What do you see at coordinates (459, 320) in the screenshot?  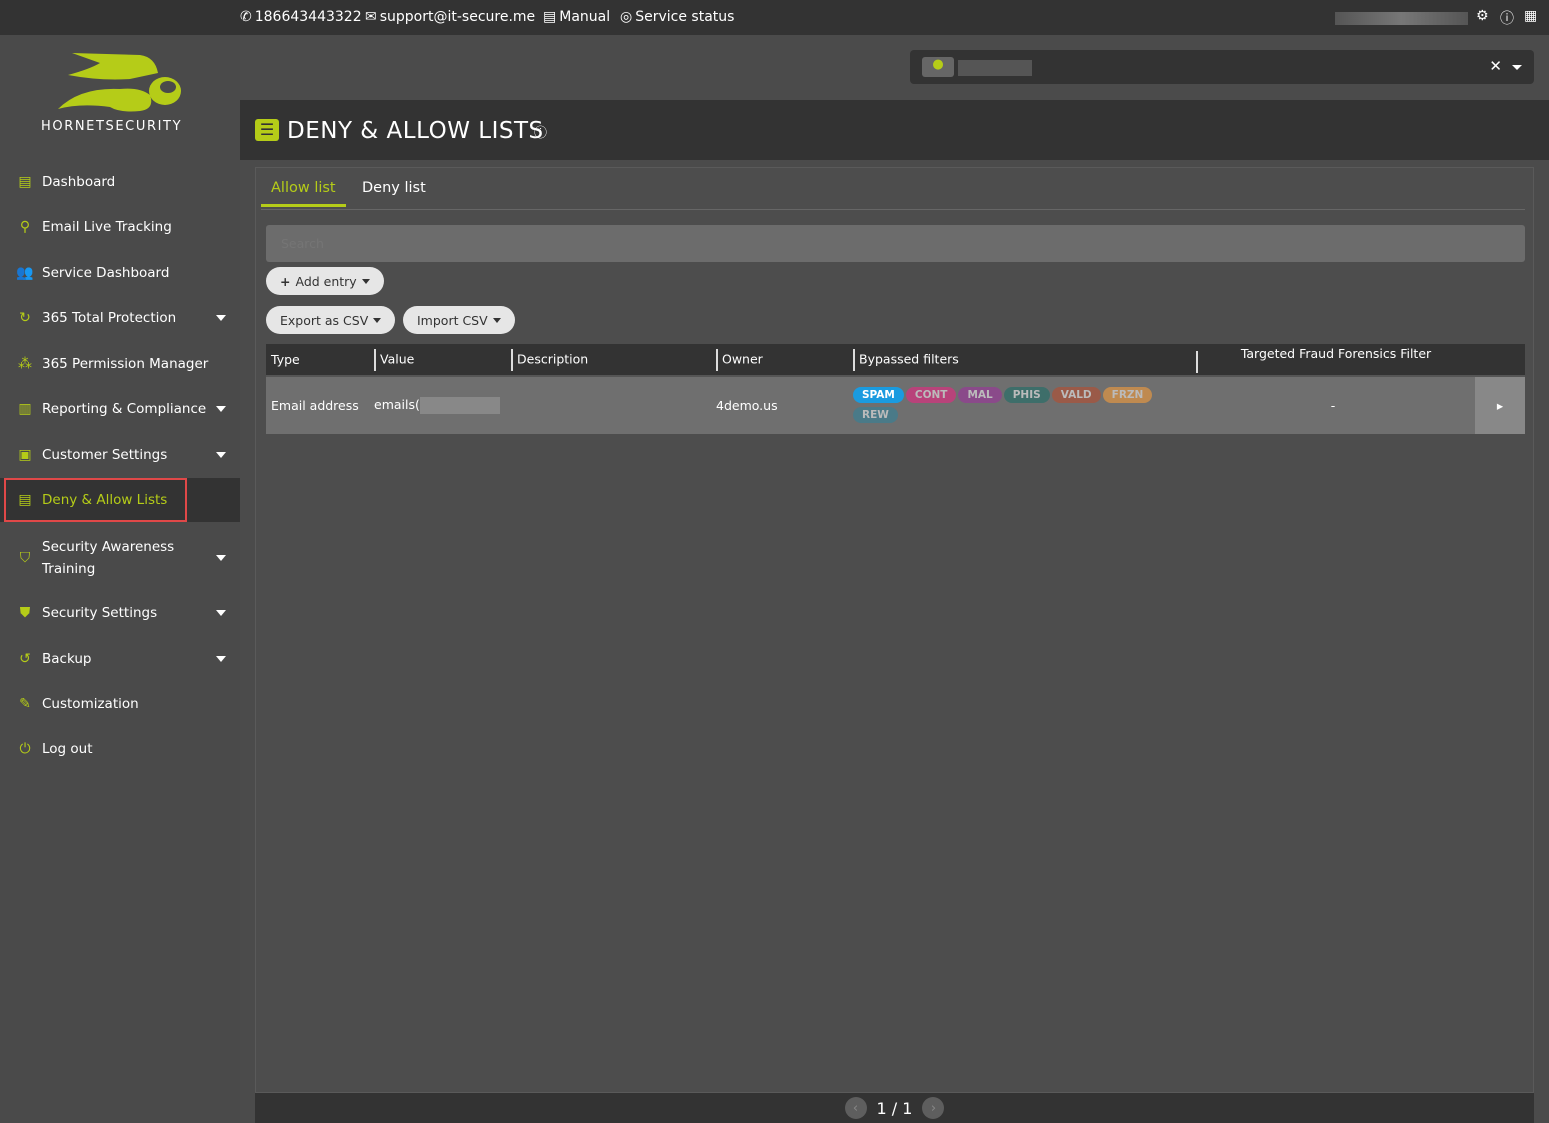 I see `import-csv-button: Import CSV` at bounding box center [459, 320].